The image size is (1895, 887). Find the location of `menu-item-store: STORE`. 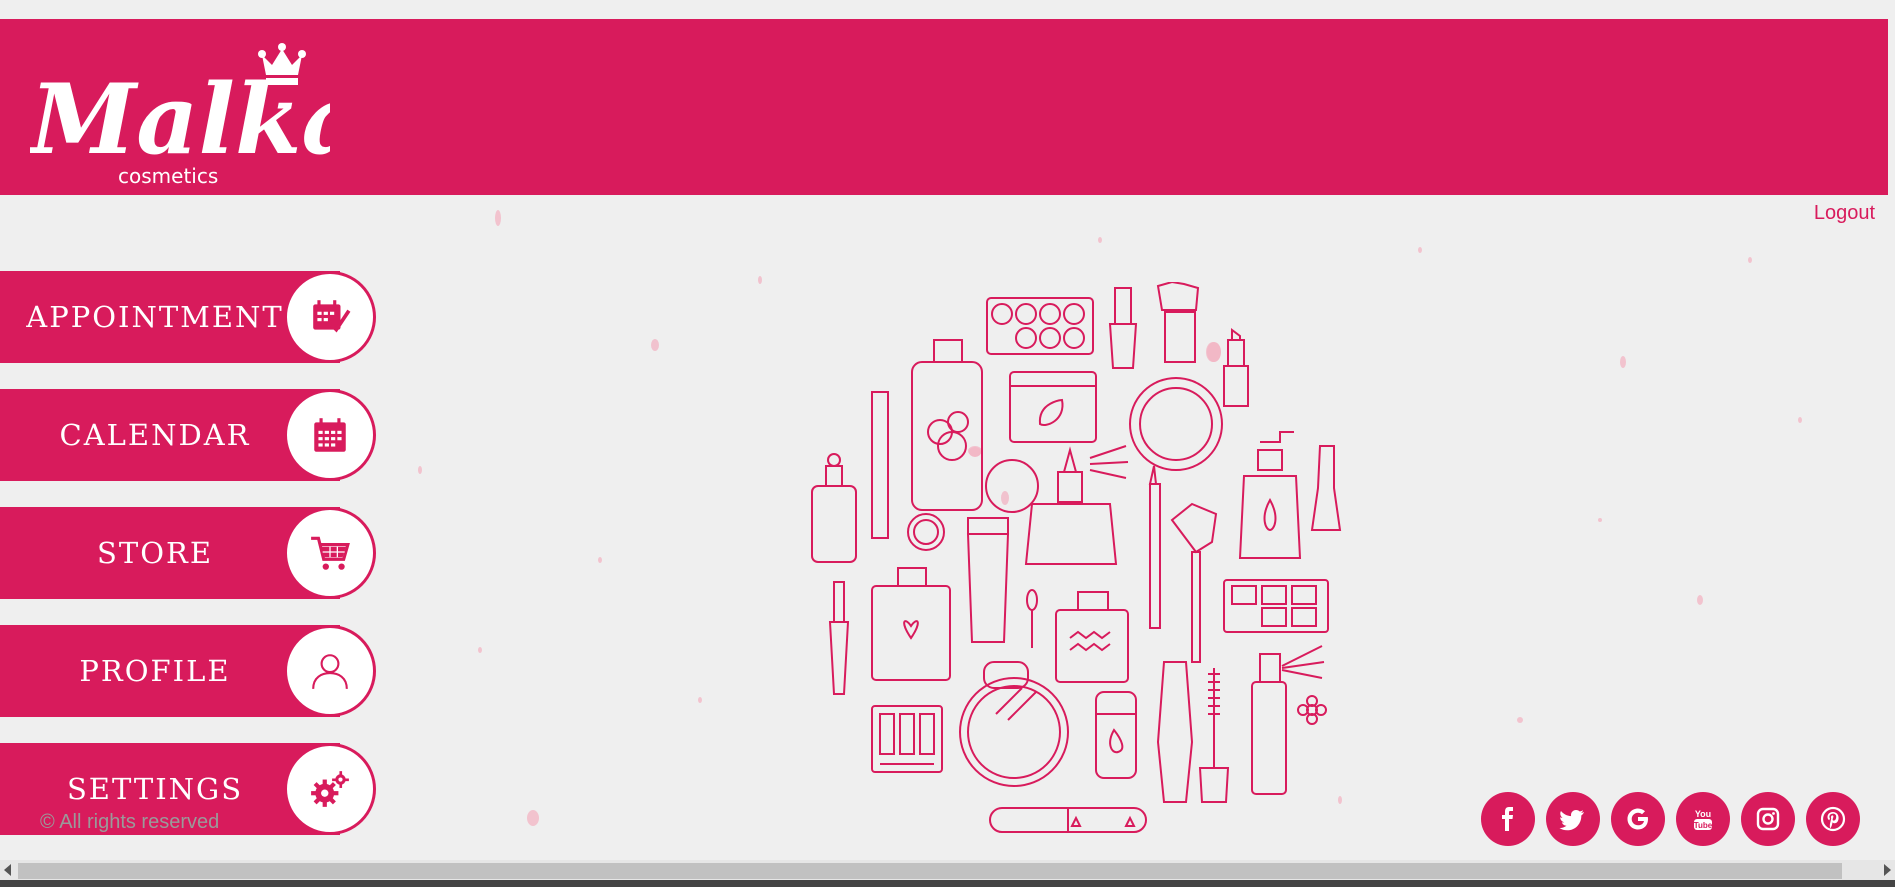

menu-item-store: STORE is located at coordinates (188, 553).